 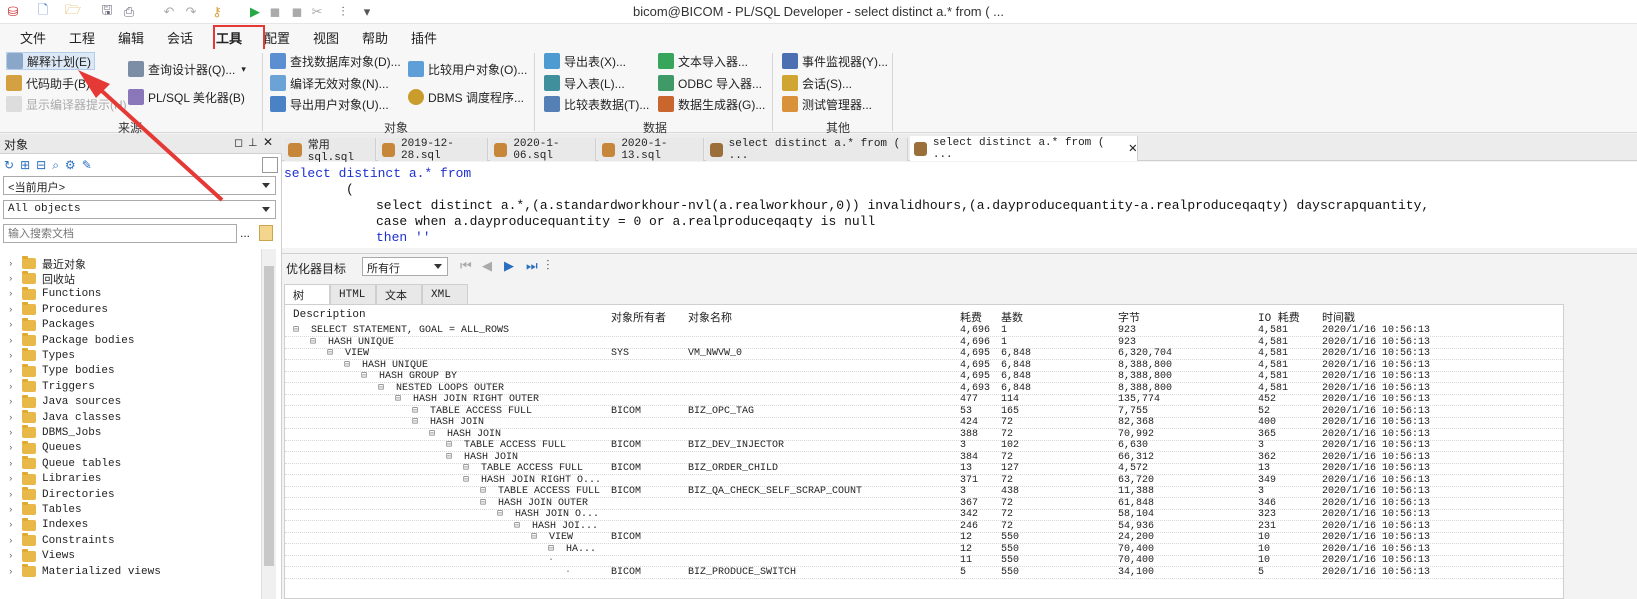 What do you see at coordinates (1279, 317) in the screenshot?
I see `col-io-cost: IO 耗费` at bounding box center [1279, 317].